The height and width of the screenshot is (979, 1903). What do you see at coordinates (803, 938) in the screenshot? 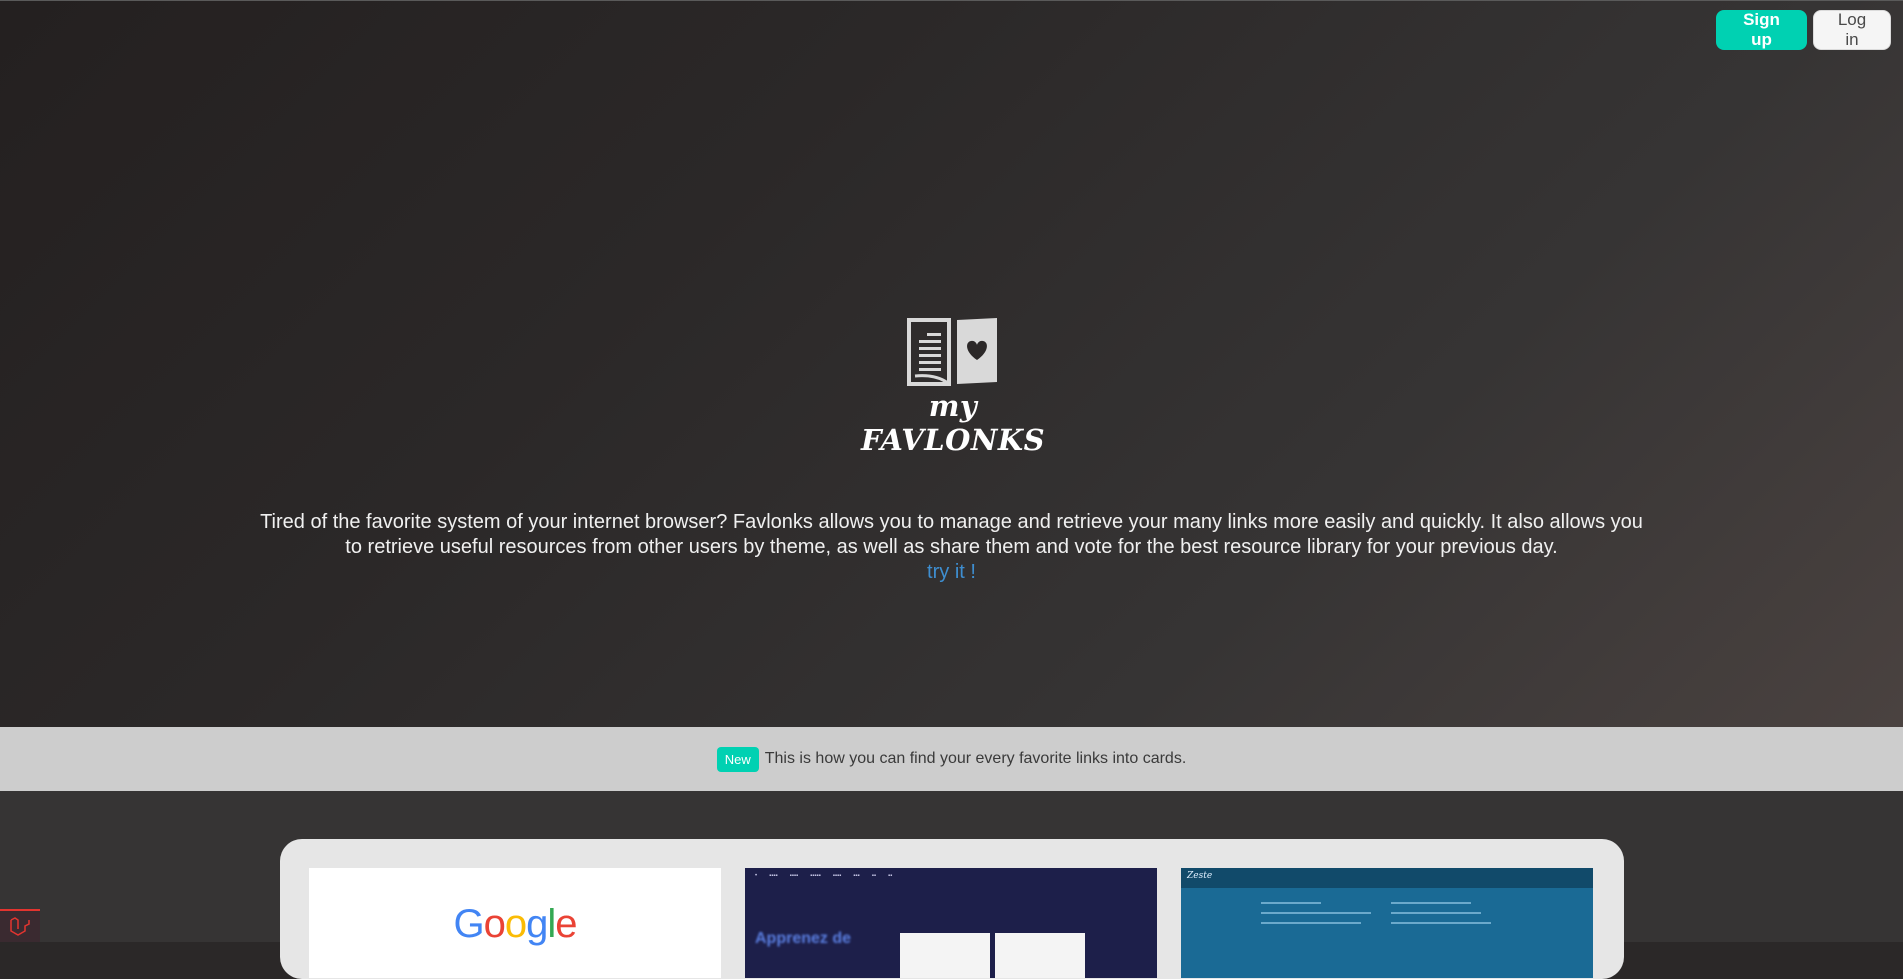
I see `card-screenshot-title: Apprenez de` at bounding box center [803, 938].